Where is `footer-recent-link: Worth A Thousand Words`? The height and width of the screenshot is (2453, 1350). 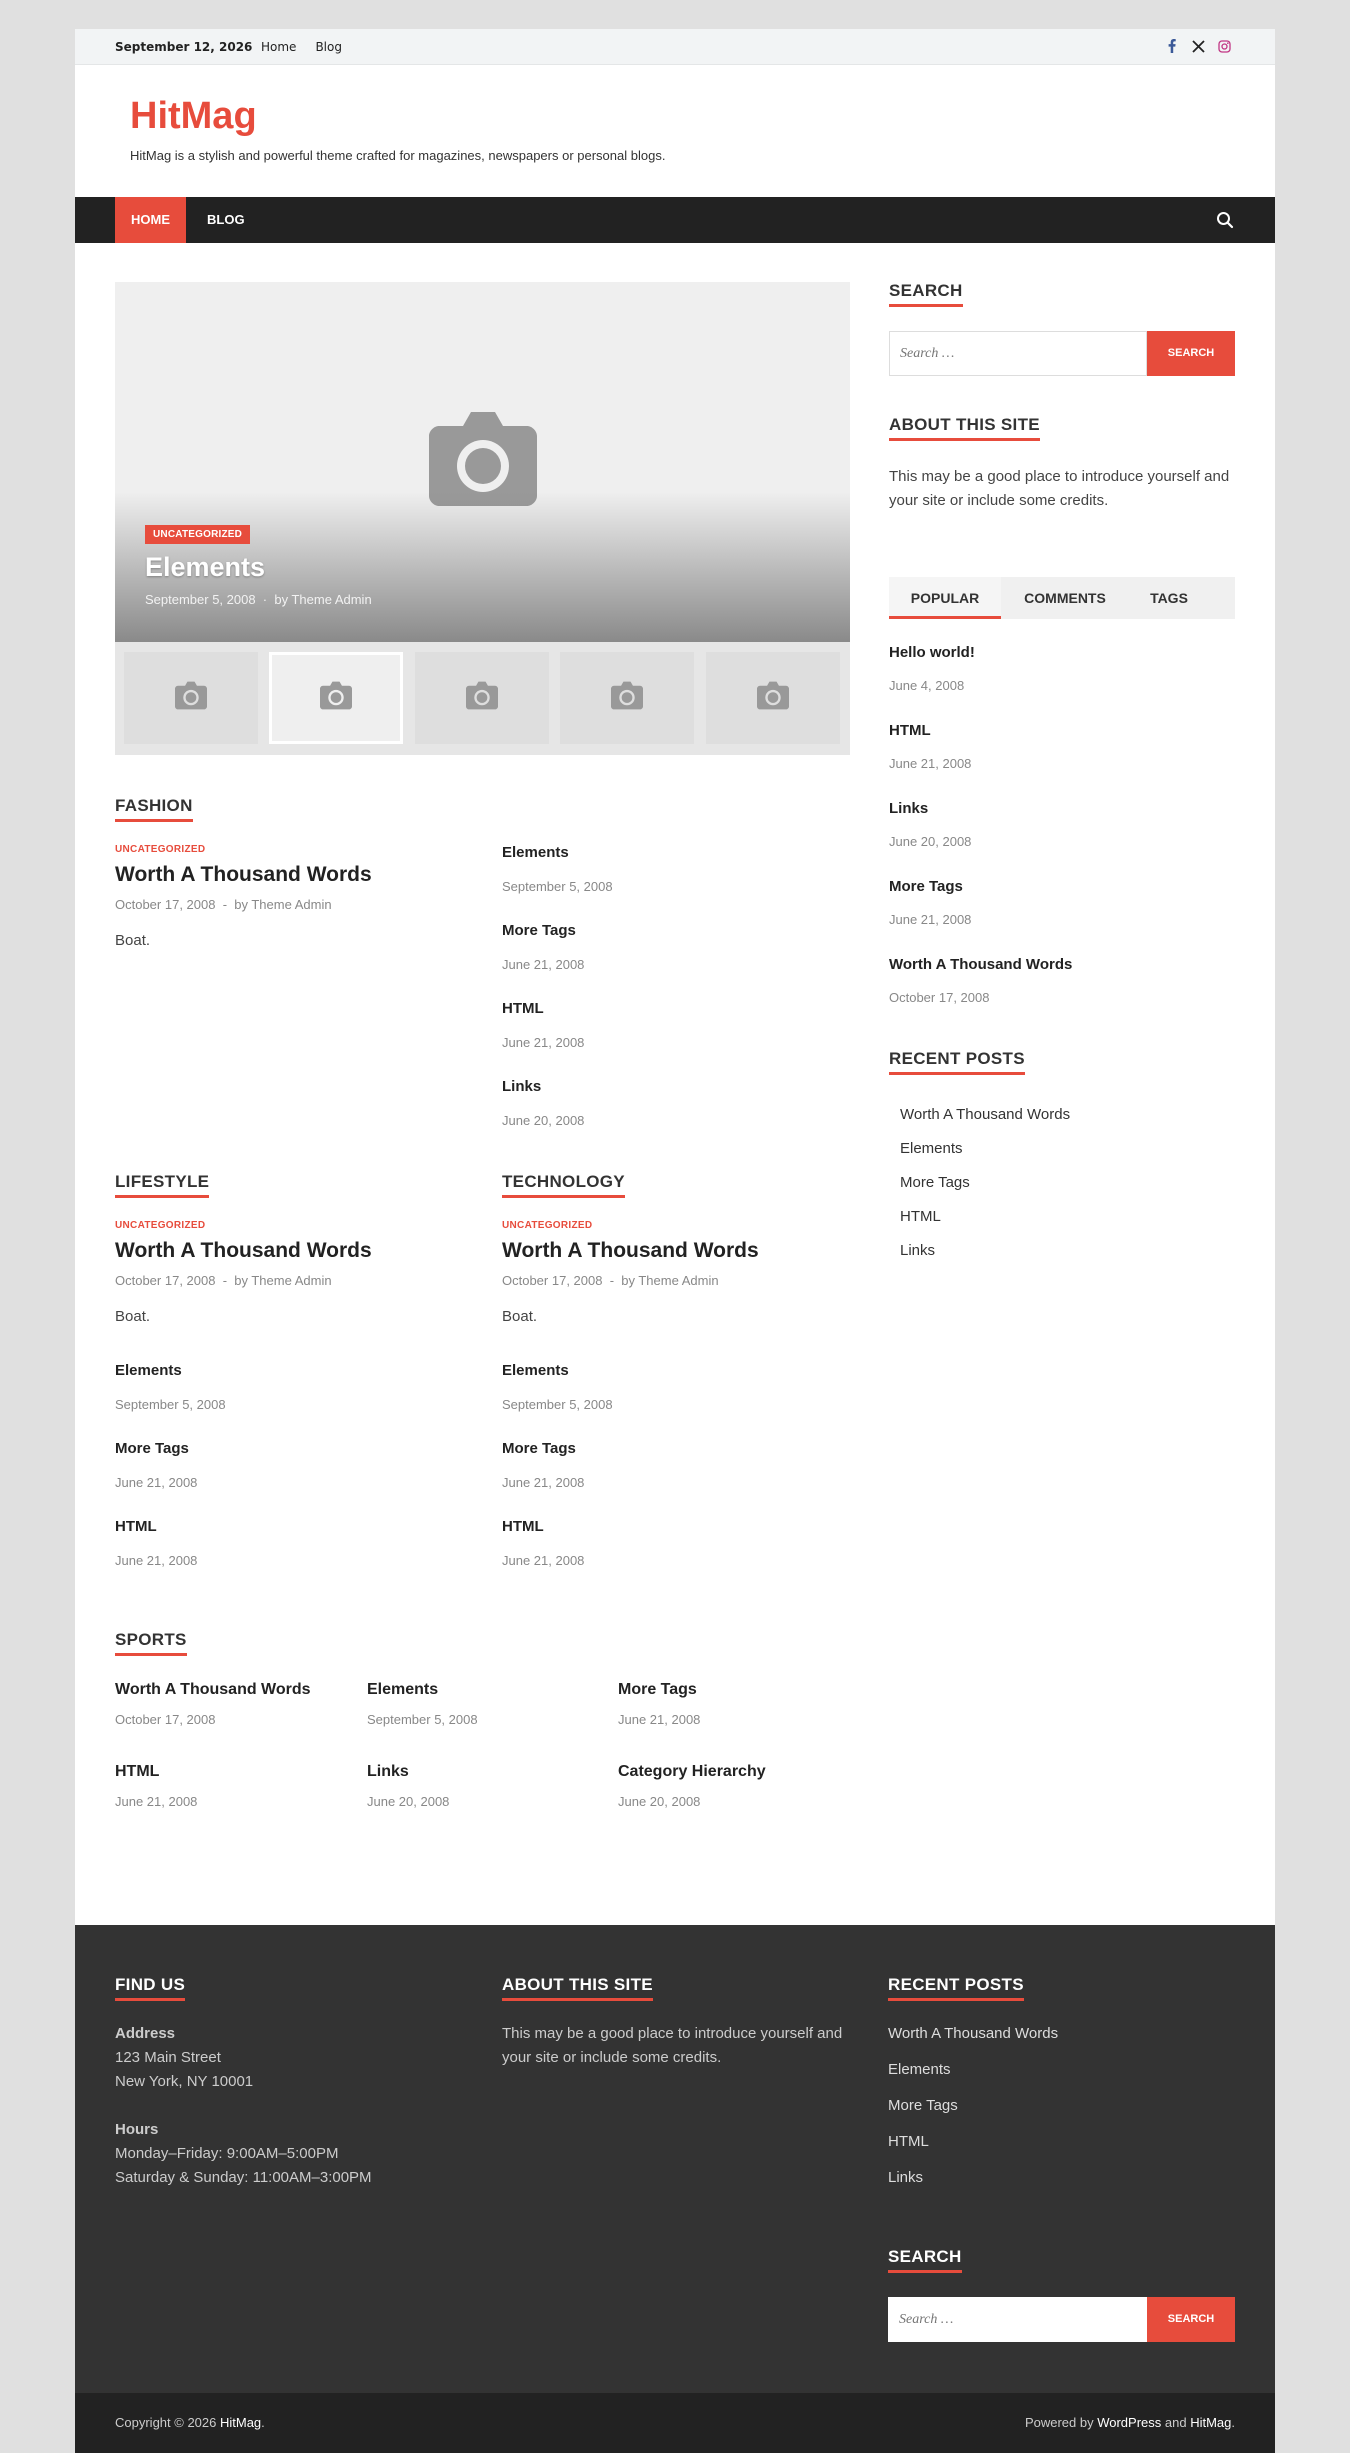
footer-recent-link: Worth A Thousand Words is located at coordinates (973, 2033).